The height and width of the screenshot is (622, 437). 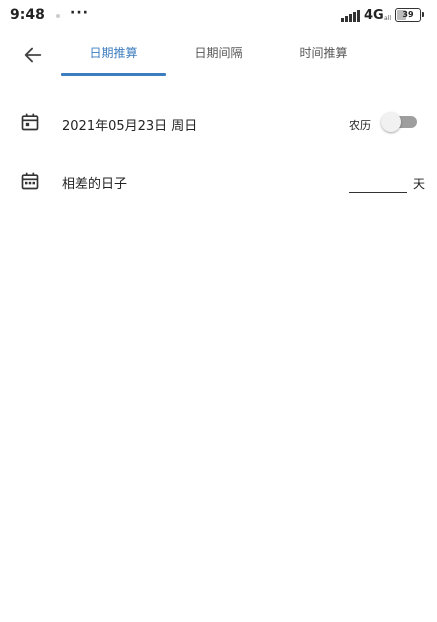 I want to click on calendar-range-icon, so click(x=30, y=181).